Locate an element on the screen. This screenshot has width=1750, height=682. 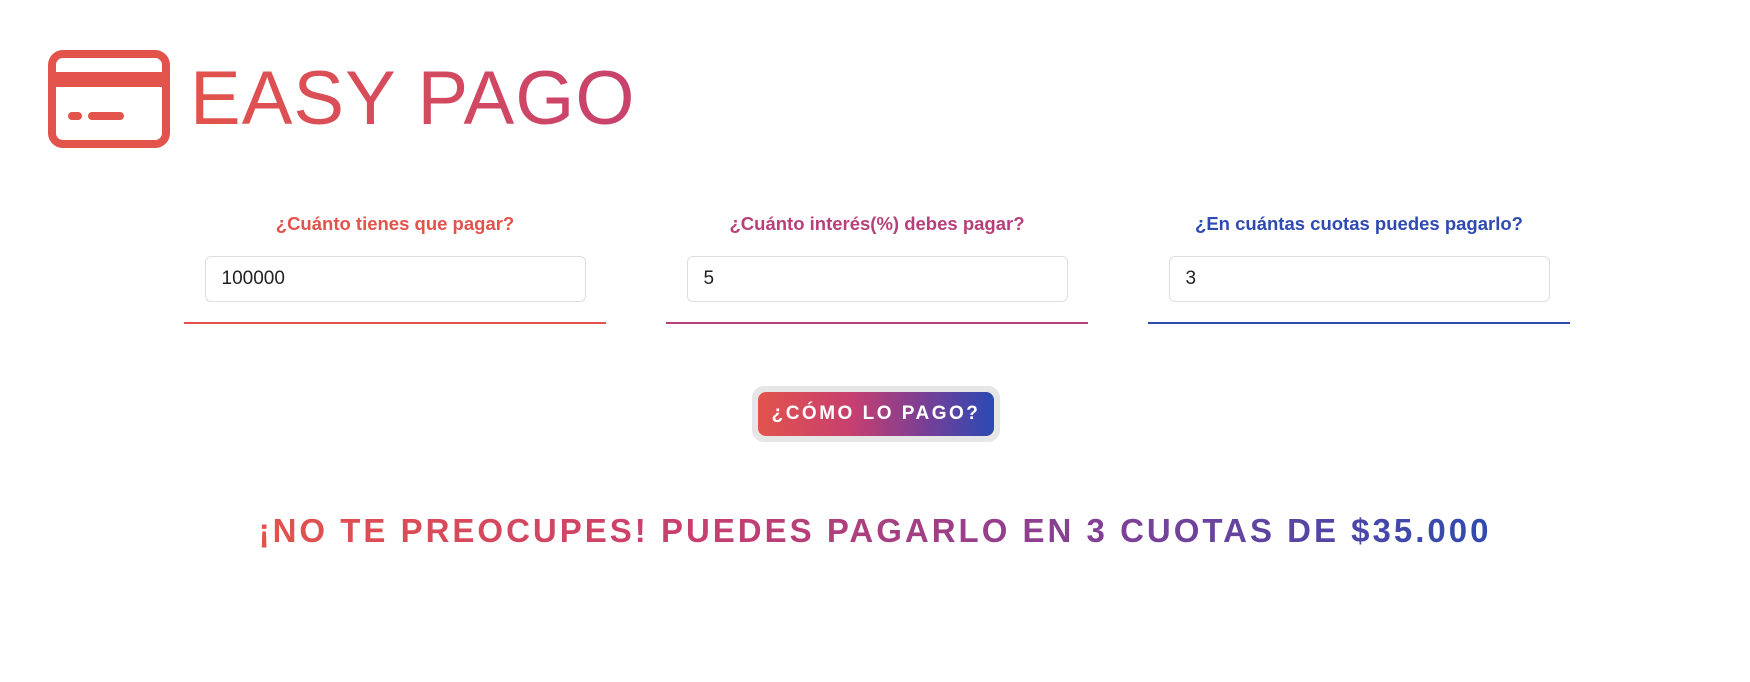
interest-input is located at coordinates (877, 279).